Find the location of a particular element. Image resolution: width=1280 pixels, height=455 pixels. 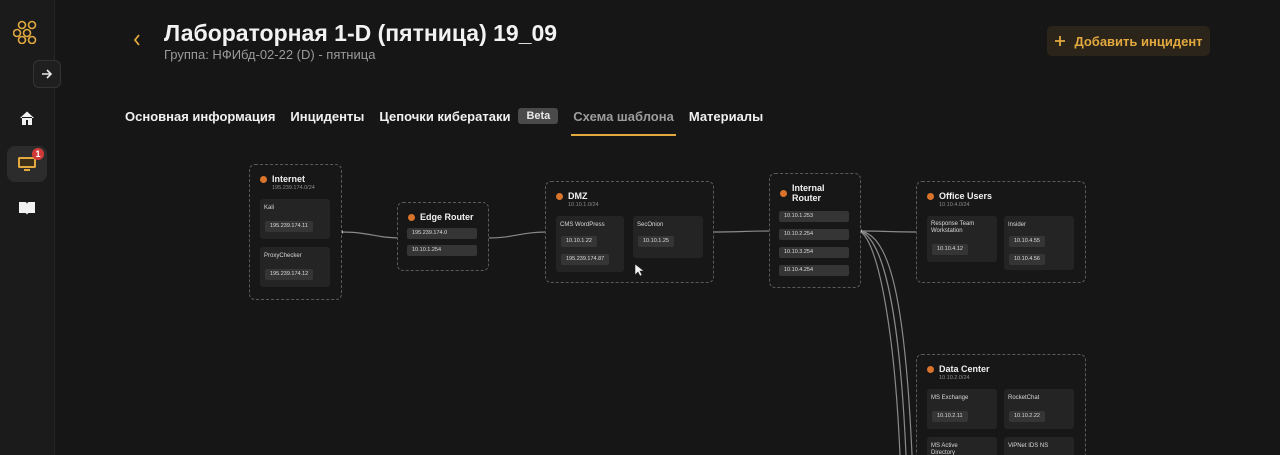

ip-chip: 10.10.4.55 is located at coordinates (1027, 241).